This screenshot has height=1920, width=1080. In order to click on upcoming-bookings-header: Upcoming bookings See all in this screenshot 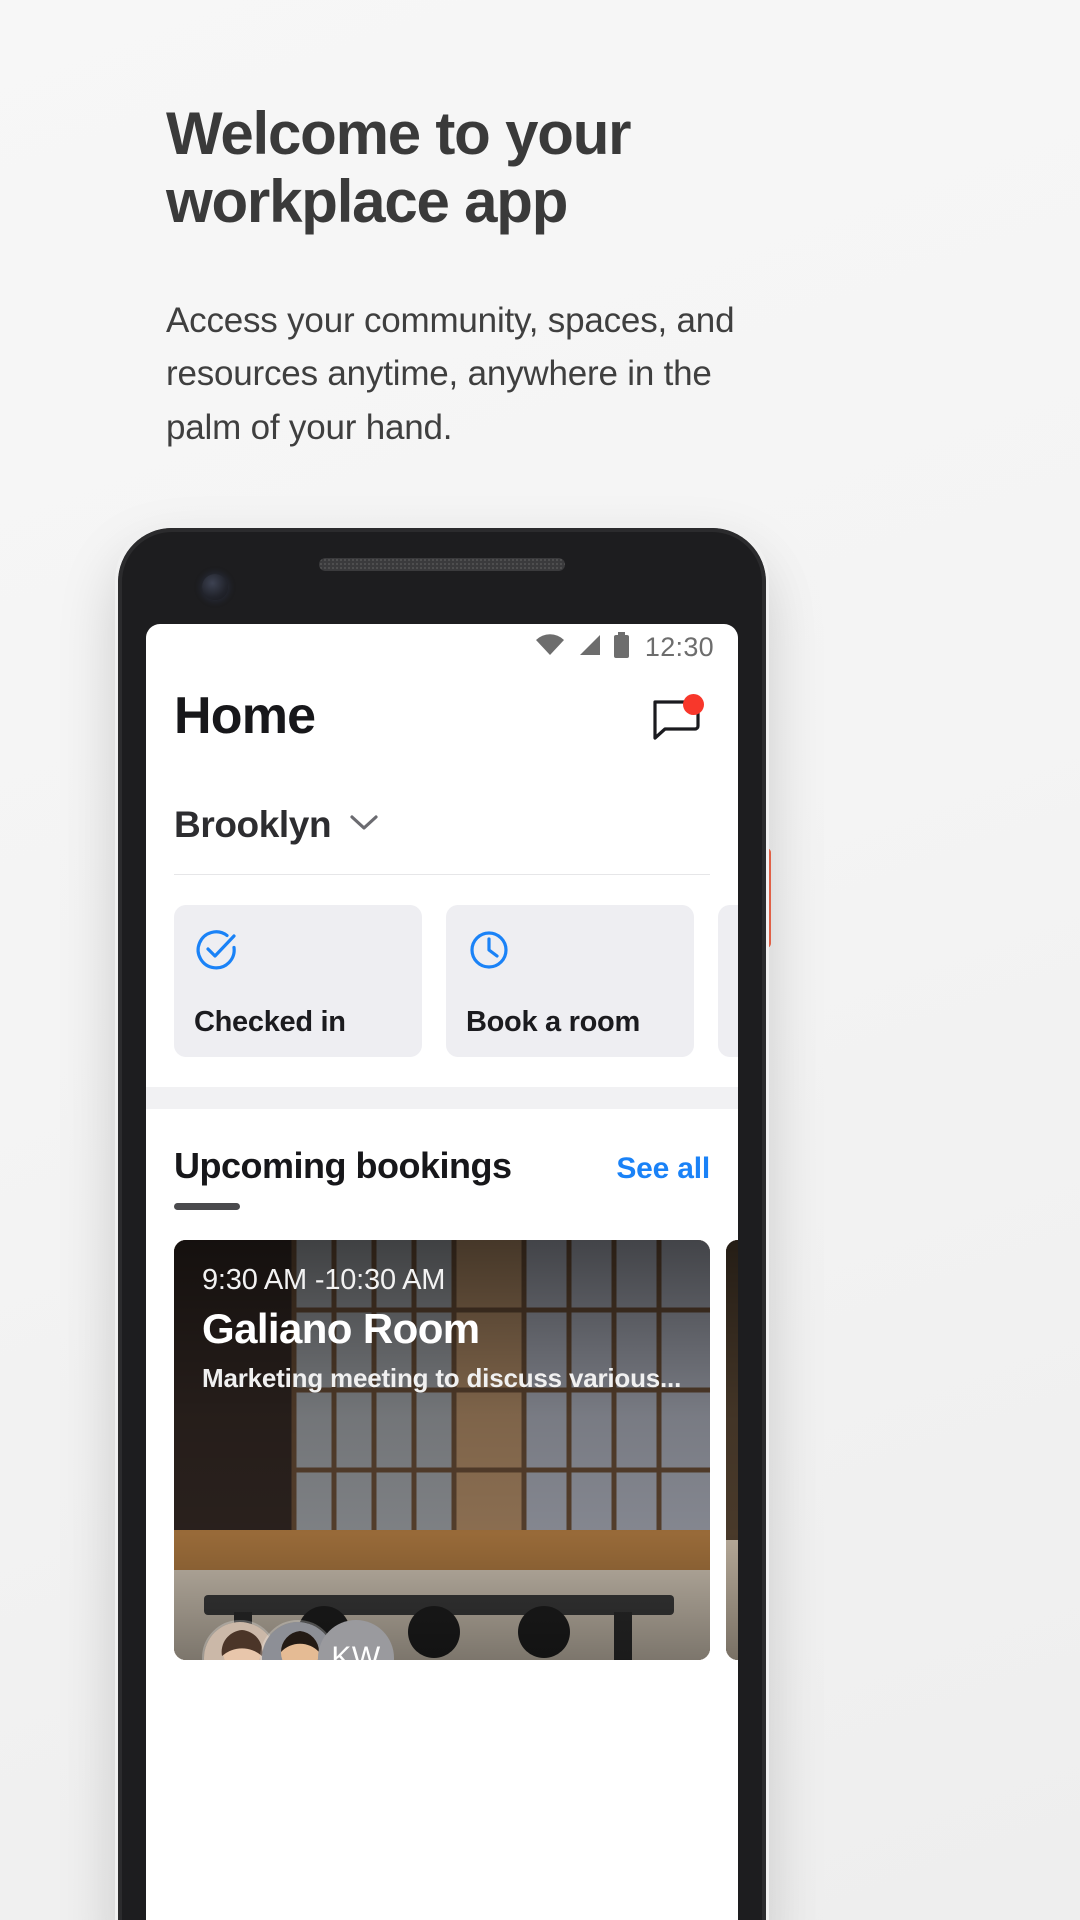, I will do `click(442, 1148)`.